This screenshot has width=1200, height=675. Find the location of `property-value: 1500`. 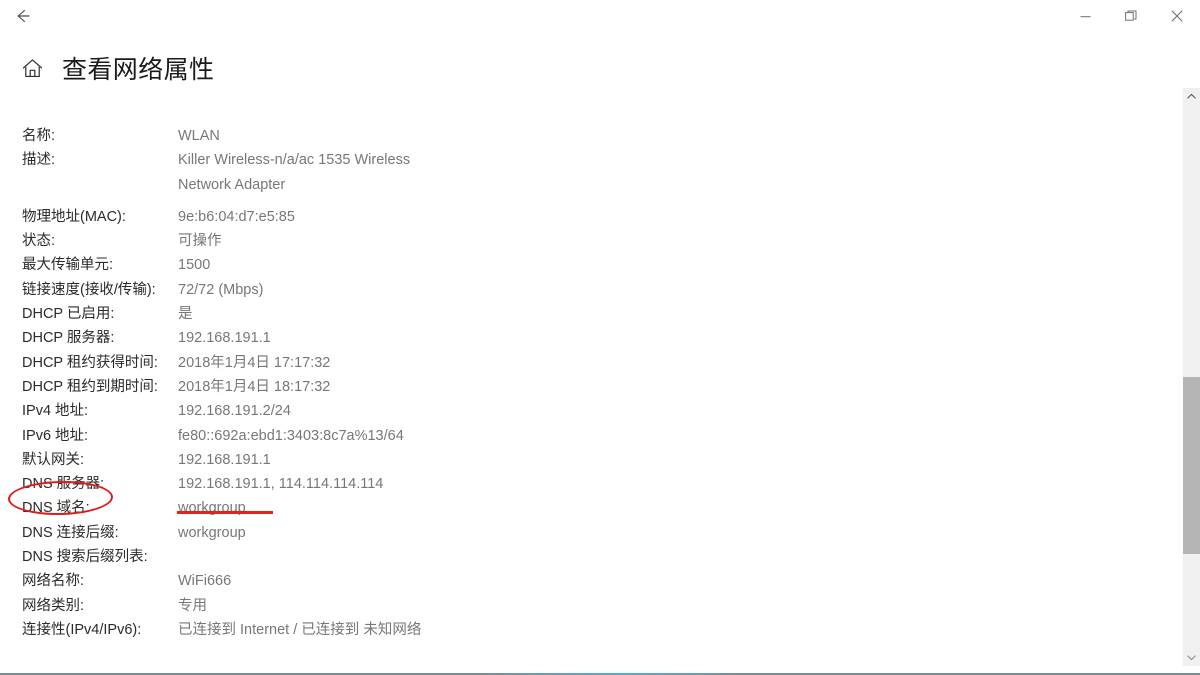

property-value: 1500 is located at coordinates (194, 265).